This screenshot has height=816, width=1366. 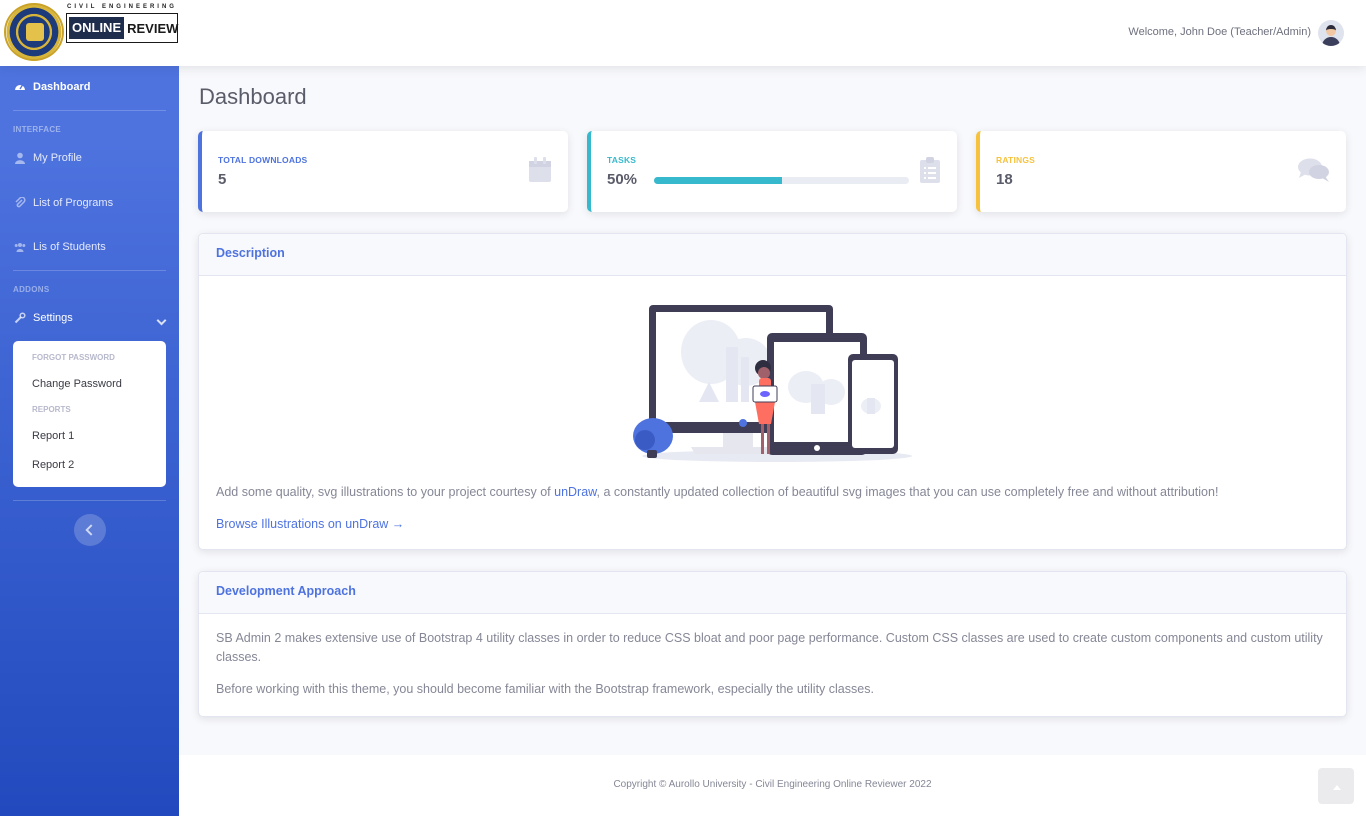 I want to click on stat-label: RATINGS, so click(x=1016, y=160).